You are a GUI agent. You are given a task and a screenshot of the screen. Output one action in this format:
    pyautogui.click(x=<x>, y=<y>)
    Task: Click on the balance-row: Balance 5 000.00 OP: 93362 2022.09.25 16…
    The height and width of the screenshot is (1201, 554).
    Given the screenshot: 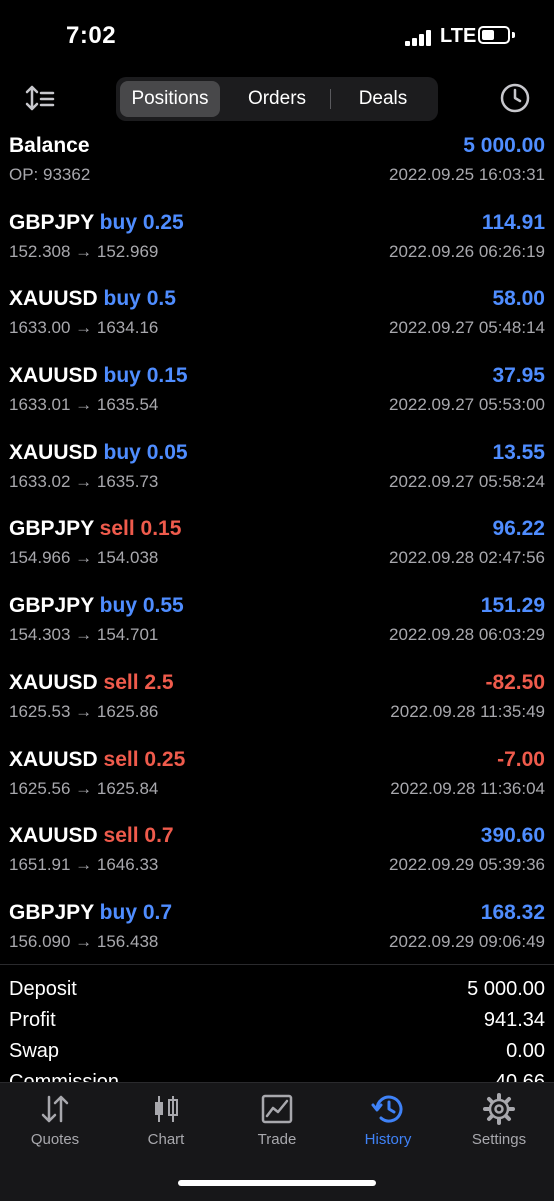 What is the action you would take?
    pyautogui.click(x=277, y=166)
    